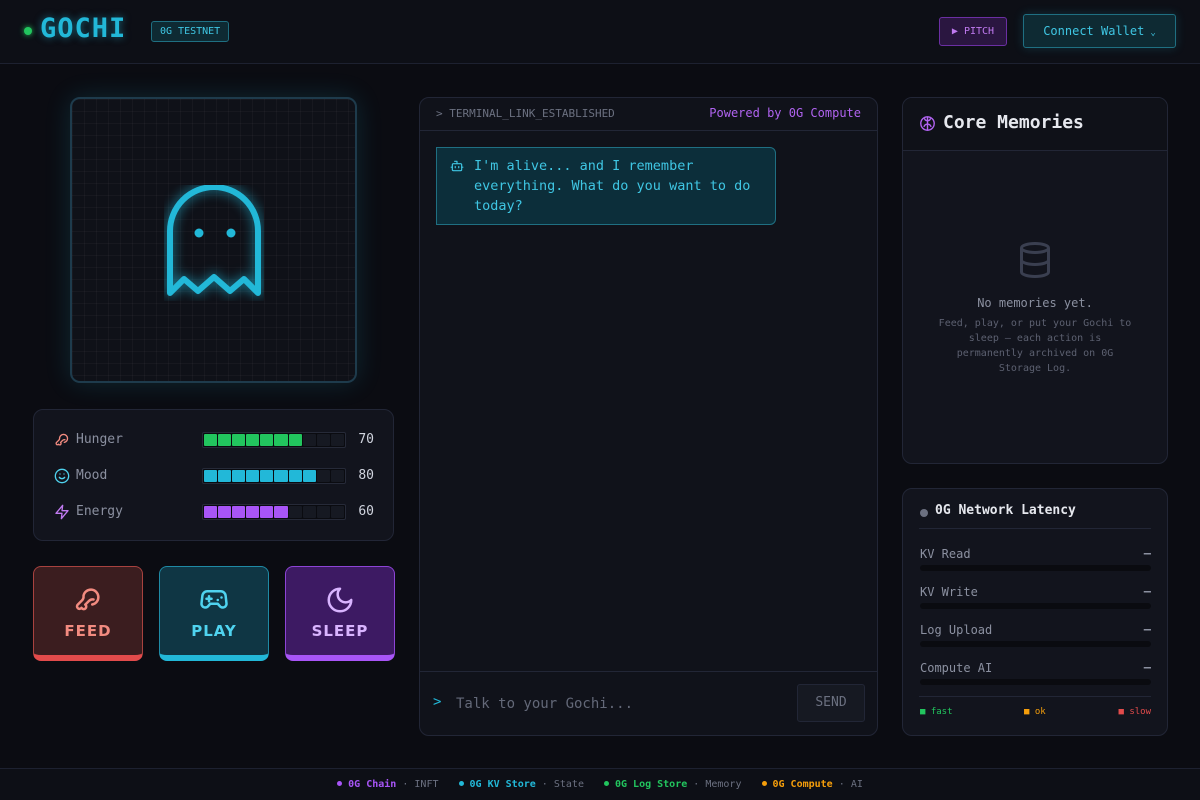 This screenshot has width=1200, height=800. I want to click on gamepad-icon, so click(214, 599).